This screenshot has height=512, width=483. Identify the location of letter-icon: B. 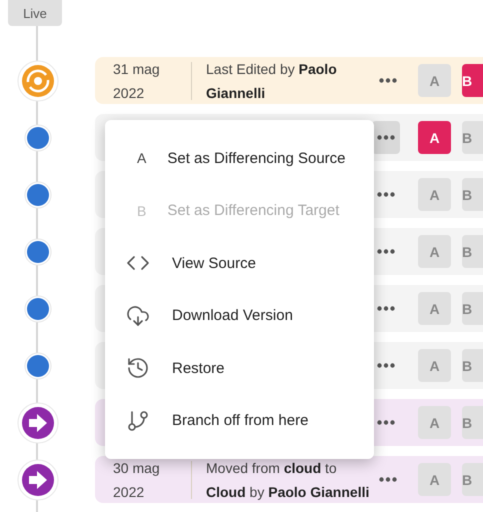
(141, 210).